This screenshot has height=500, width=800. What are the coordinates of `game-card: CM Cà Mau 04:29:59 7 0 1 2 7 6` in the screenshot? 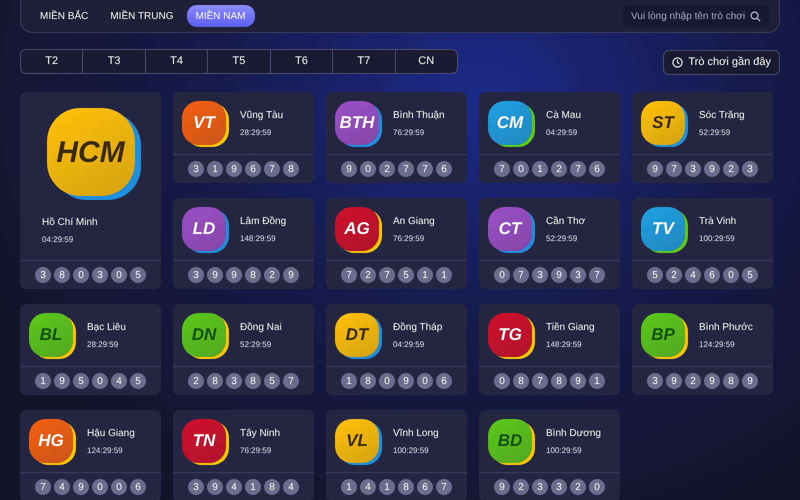 It's located at (549, 137).